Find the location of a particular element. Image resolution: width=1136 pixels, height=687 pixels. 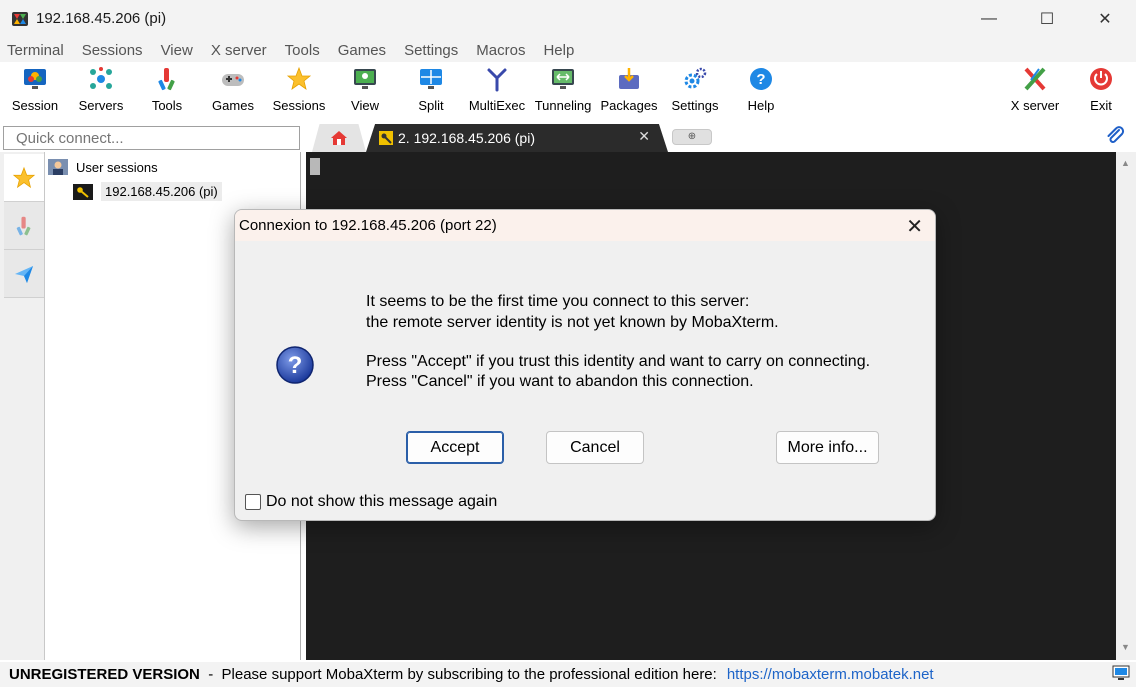

toolbar-x-server-button: X server is located at coordinates (1035, 90).